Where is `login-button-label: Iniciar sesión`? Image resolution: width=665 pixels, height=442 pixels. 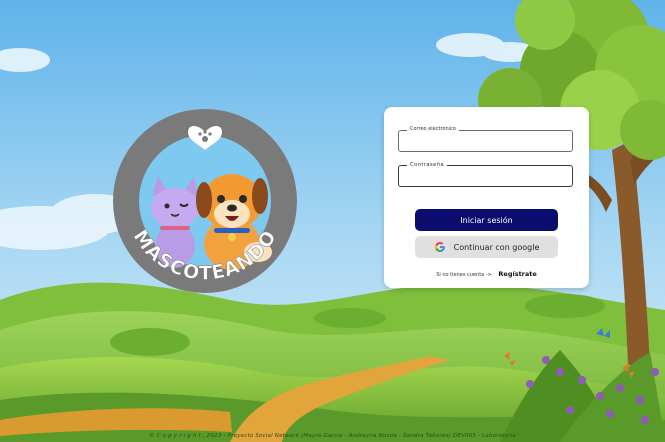
login-button-label: Iniciar sesión is located at coordinates (486, 220).